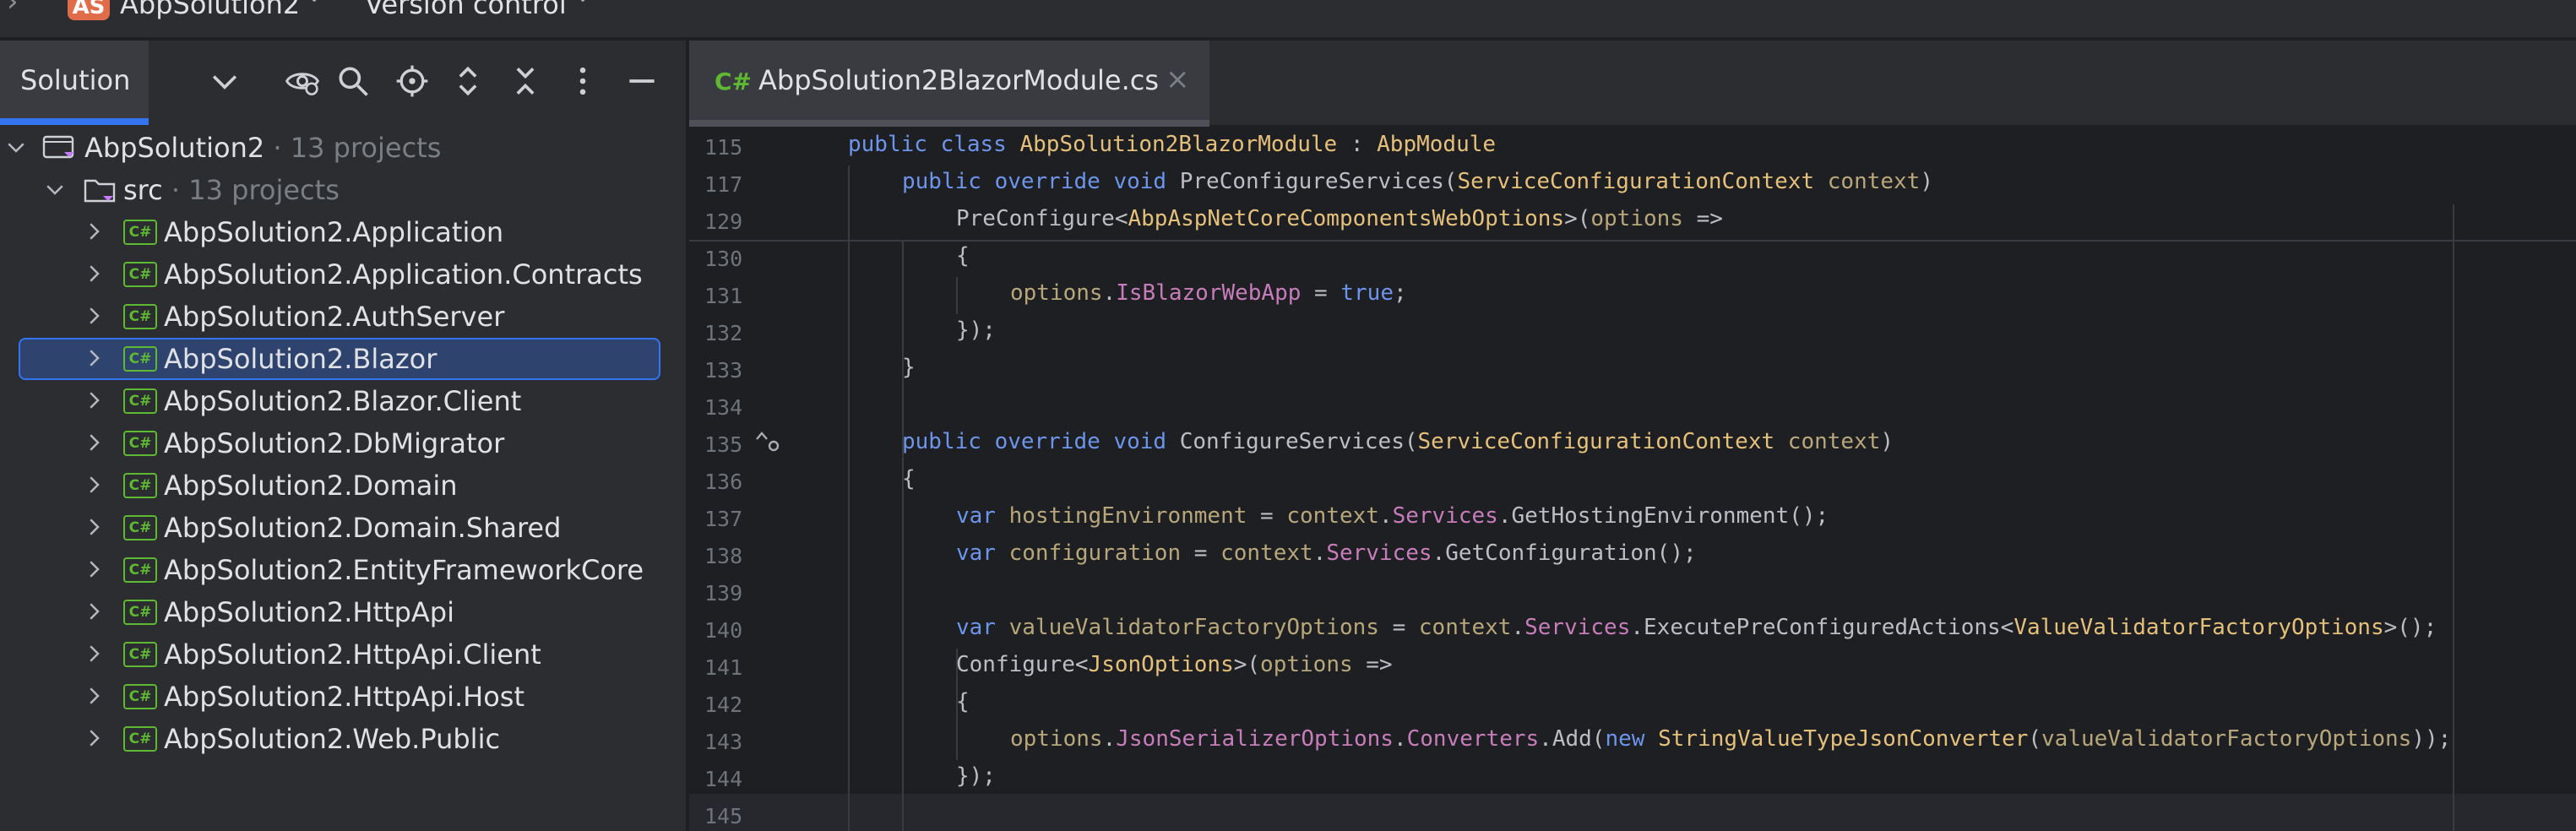 This screenshot has height=831, width=2576. Describe the element at coordinates (353, 148) in the screenshot. I see `solution-project-count: · 13 projects` at that location.